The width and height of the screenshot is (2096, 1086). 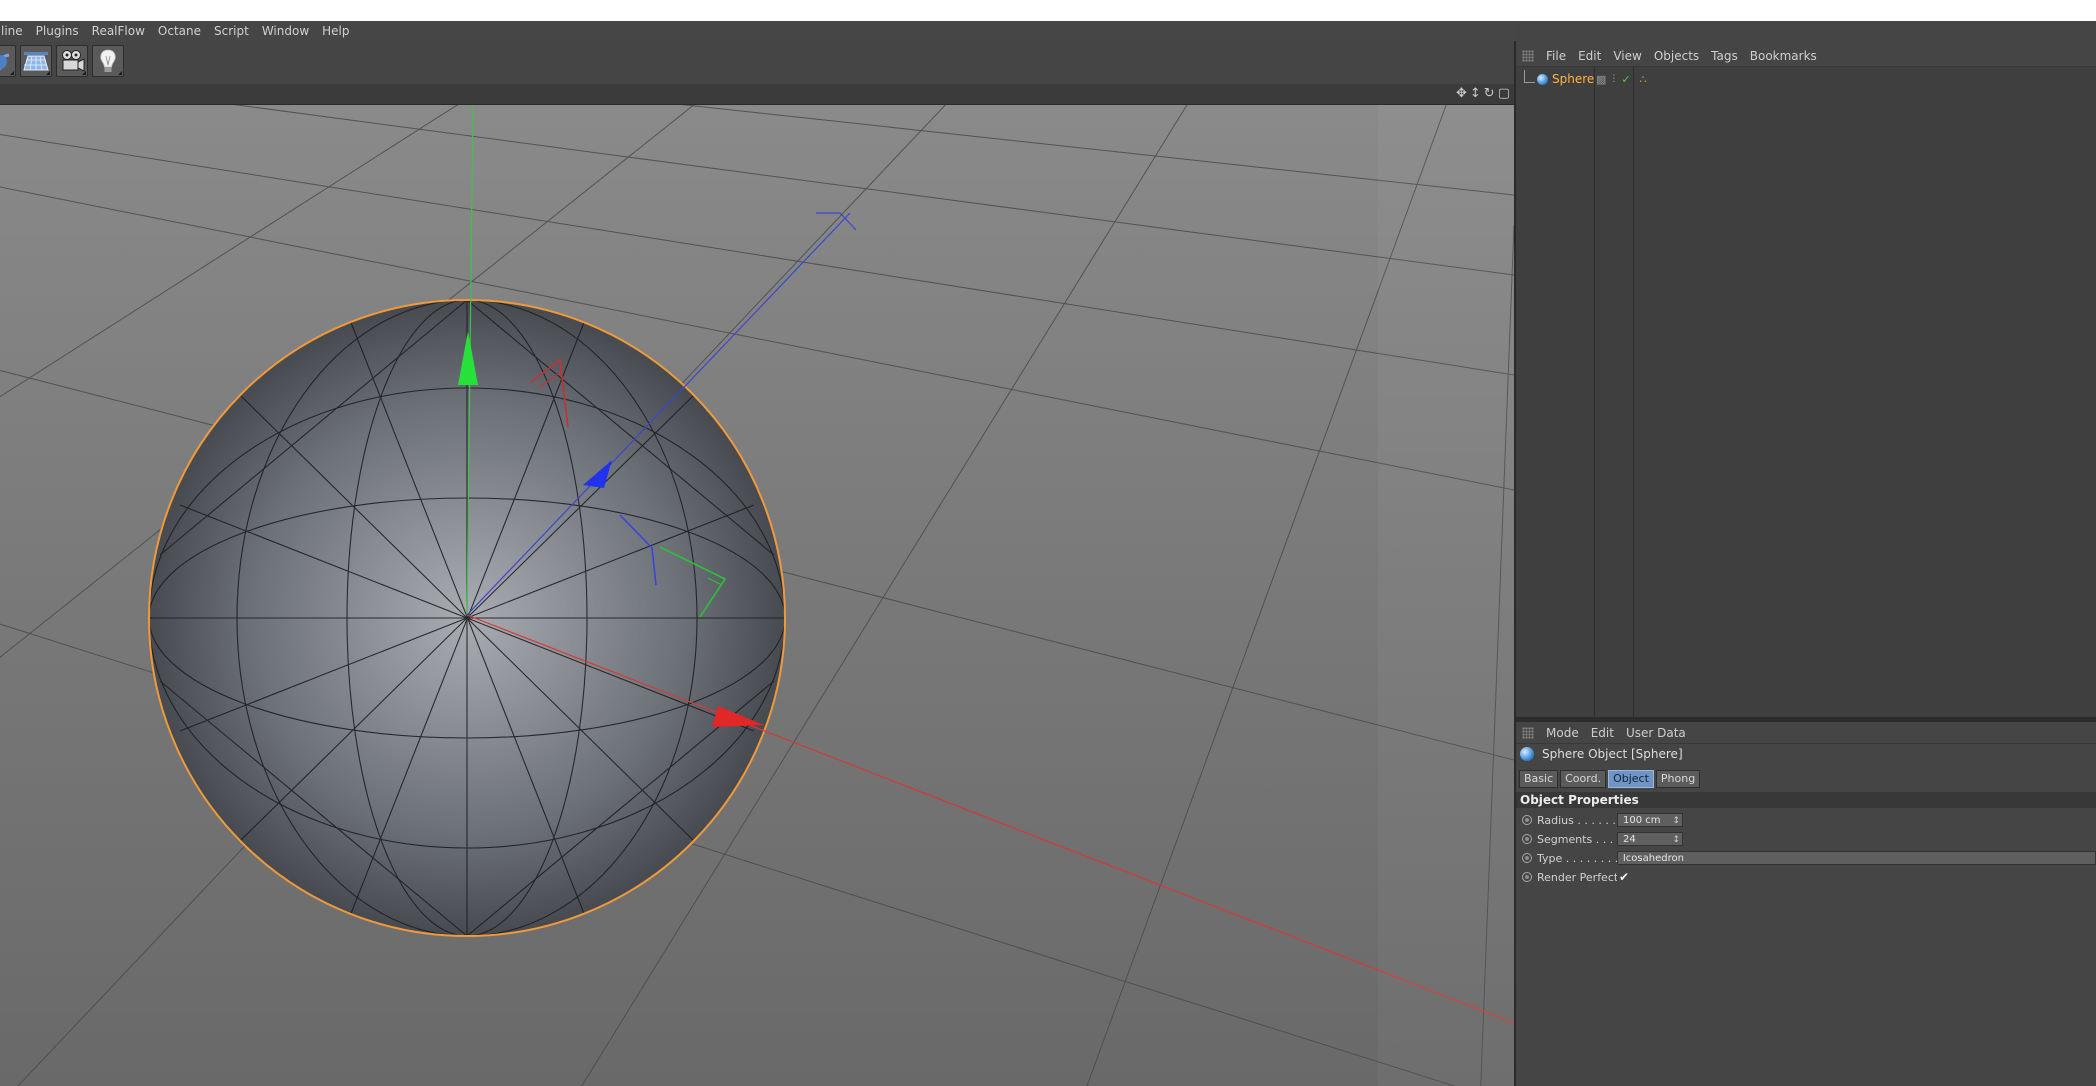 I want to click on render-perfect-label: Render Perfect, so click(x=1577, y=877).